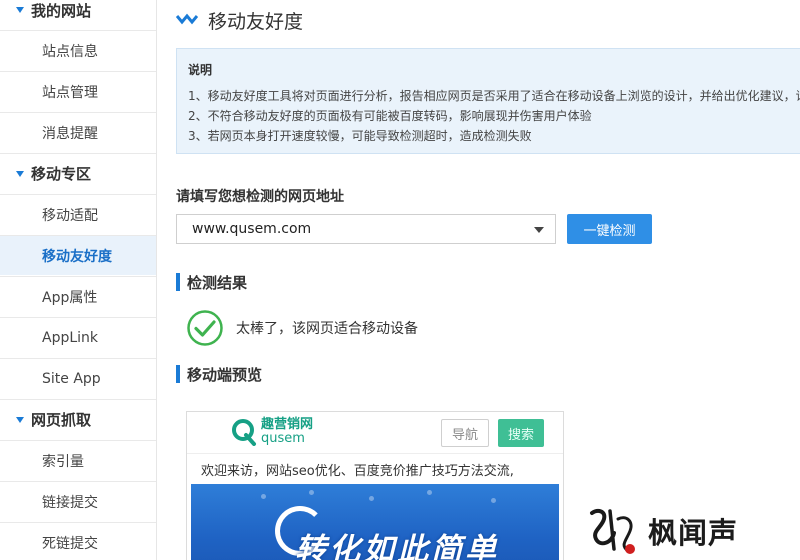  What do you see at coordinates (375, 522) in the screenshot?
I see `preview-banner: 转化如此简单` at bounding box center [375, 522].